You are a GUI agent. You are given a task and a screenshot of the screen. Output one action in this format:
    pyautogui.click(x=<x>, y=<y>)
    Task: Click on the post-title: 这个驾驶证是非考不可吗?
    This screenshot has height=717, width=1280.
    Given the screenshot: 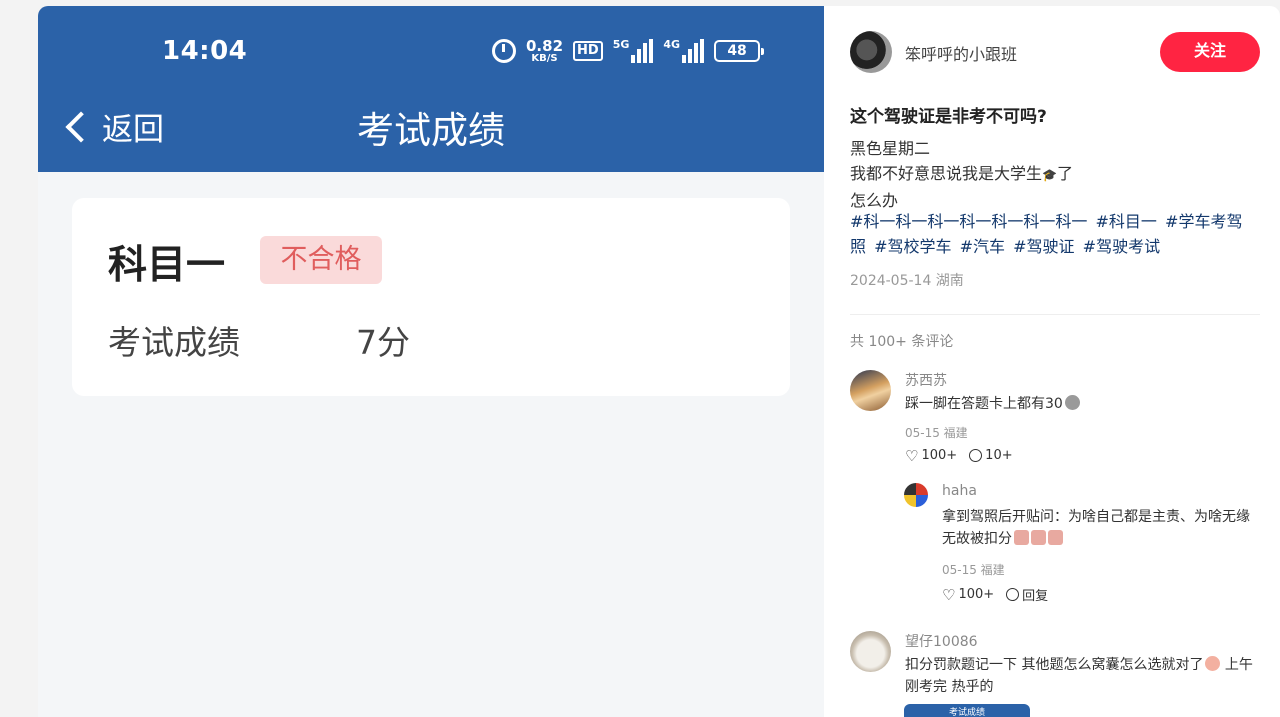 What is the action you would take?
    pyautogui.click(x=948, y=117)
    